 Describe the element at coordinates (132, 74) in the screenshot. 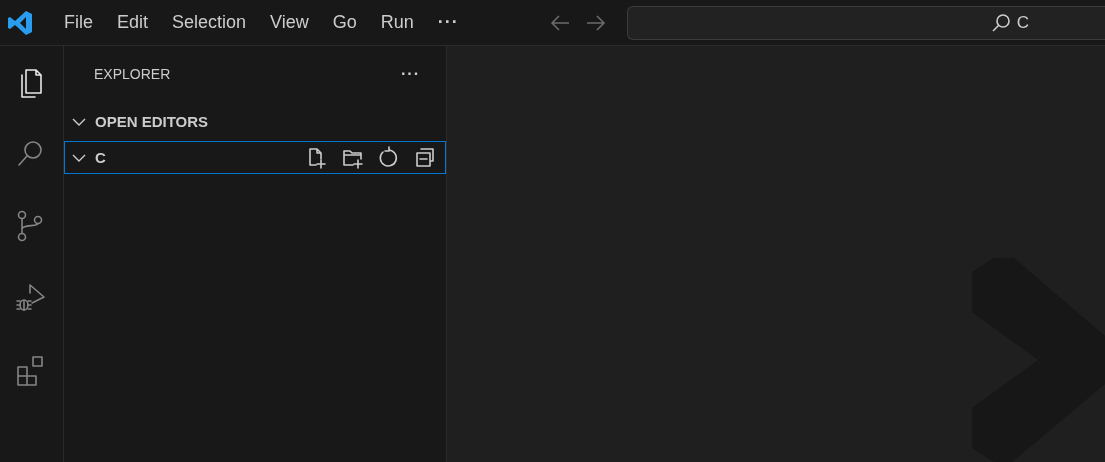

I see `sidebar-title: EXPLORER` at that location.